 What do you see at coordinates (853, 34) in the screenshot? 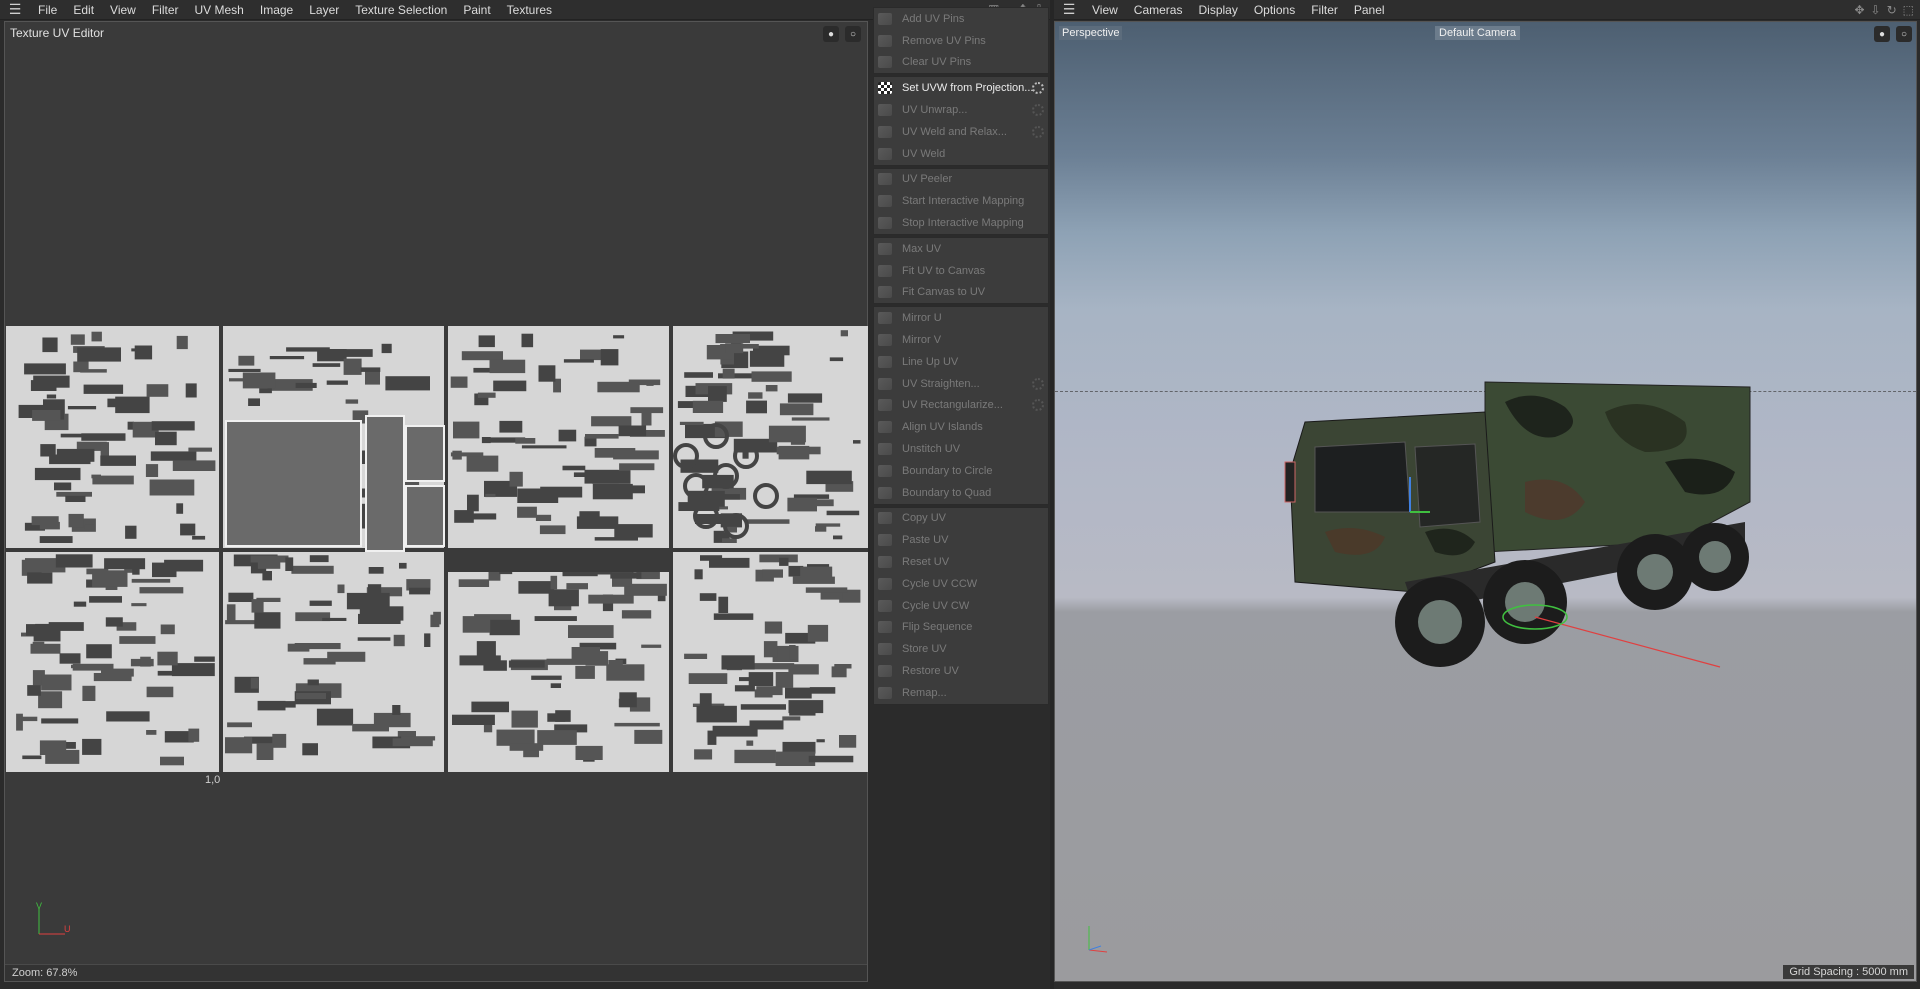
I see `refresh-icon: ○` at bounding box center [853, 34].